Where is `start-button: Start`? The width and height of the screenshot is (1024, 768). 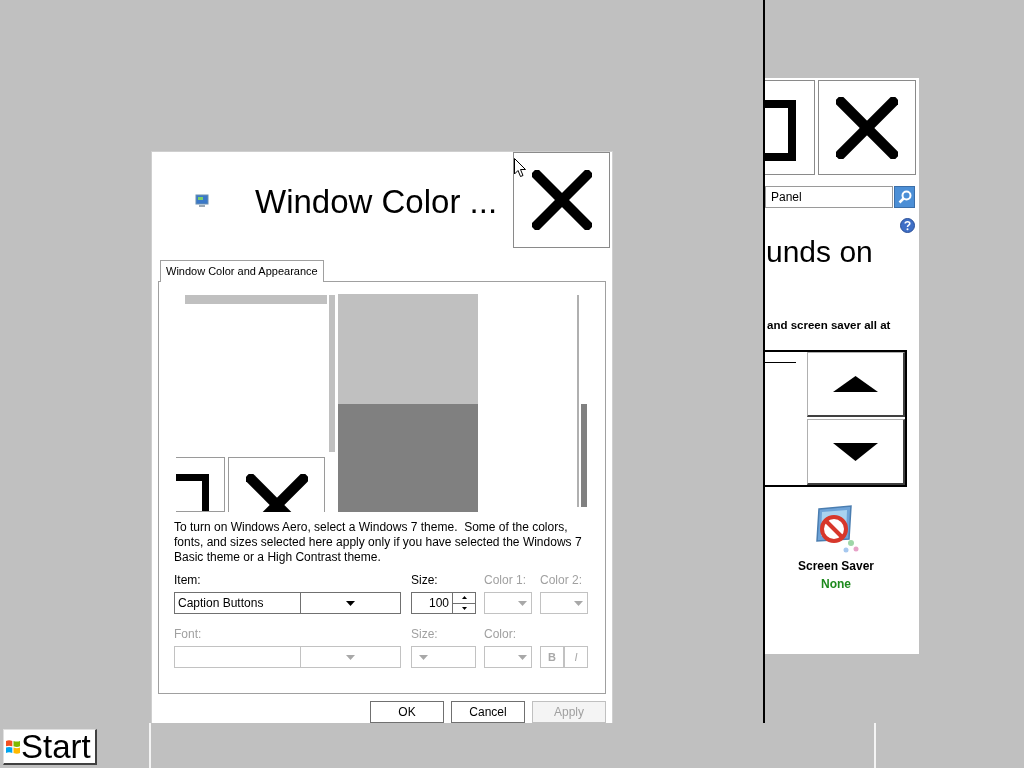 start-button: Start is located at coordinates (50, 747).